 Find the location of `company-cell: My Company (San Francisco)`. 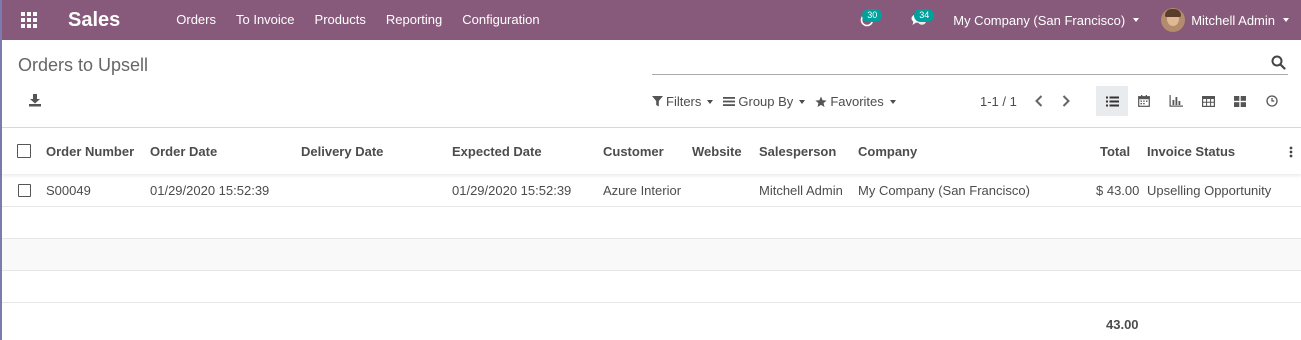

company-cell: My Company (San Francisco) is located at coordinates (944, 190).